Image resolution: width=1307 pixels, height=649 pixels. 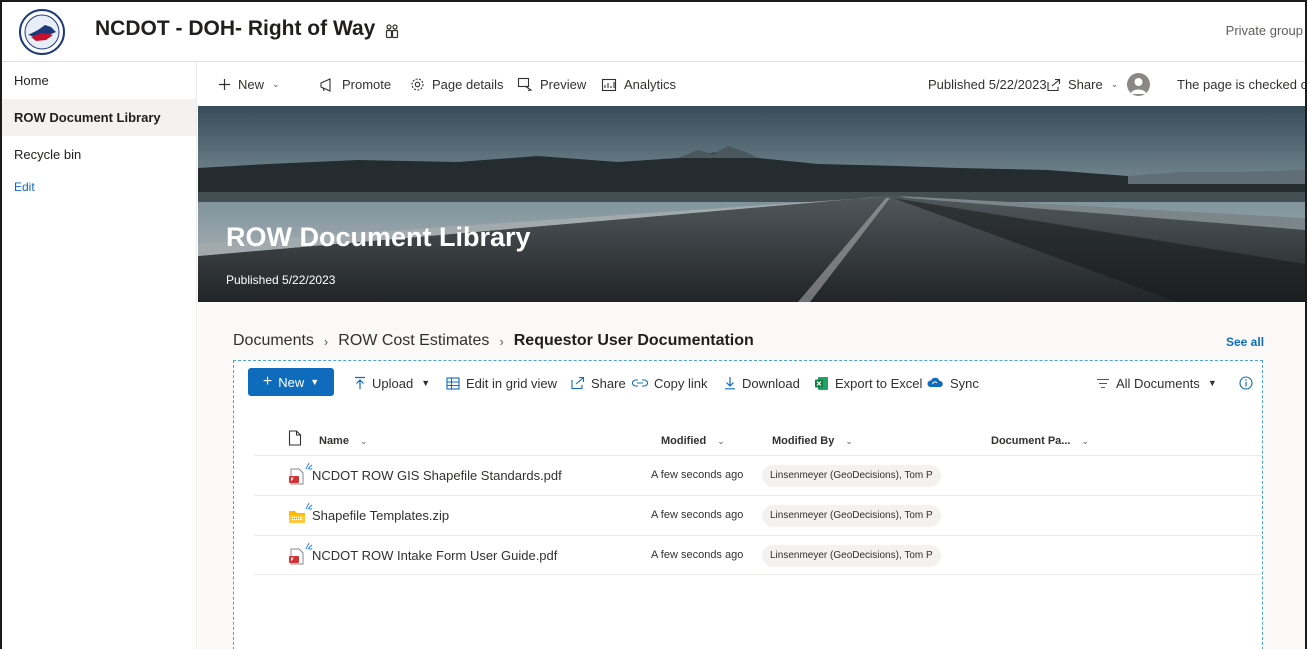 I want to click on ncdot-logo, so click(x=42, y=32).